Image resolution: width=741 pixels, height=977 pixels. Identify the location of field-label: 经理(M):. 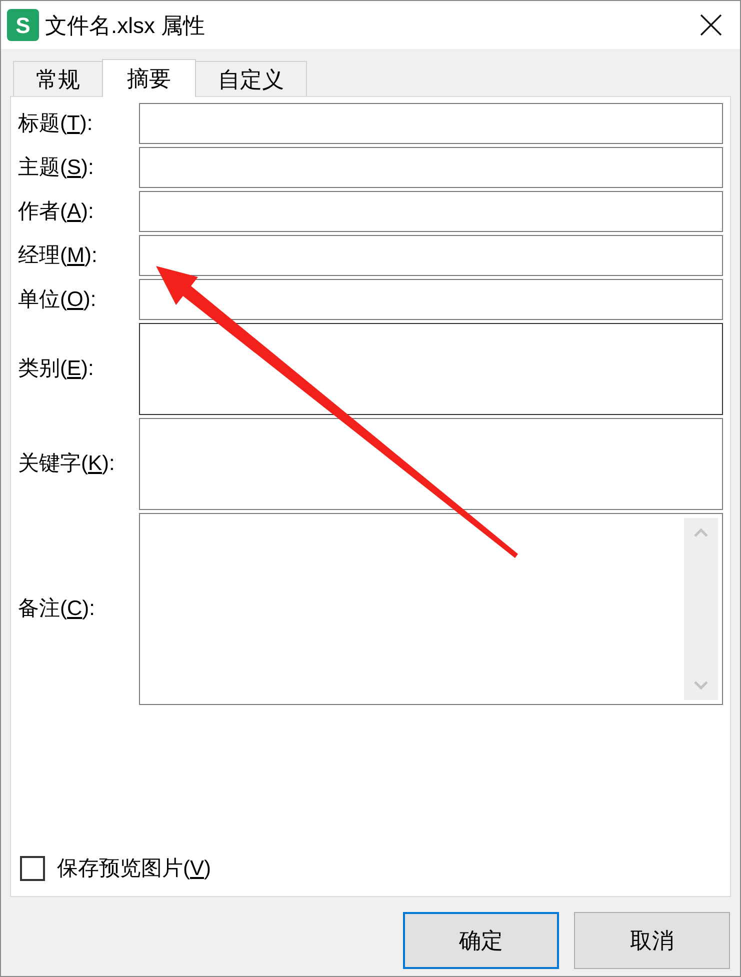
(58, 255).